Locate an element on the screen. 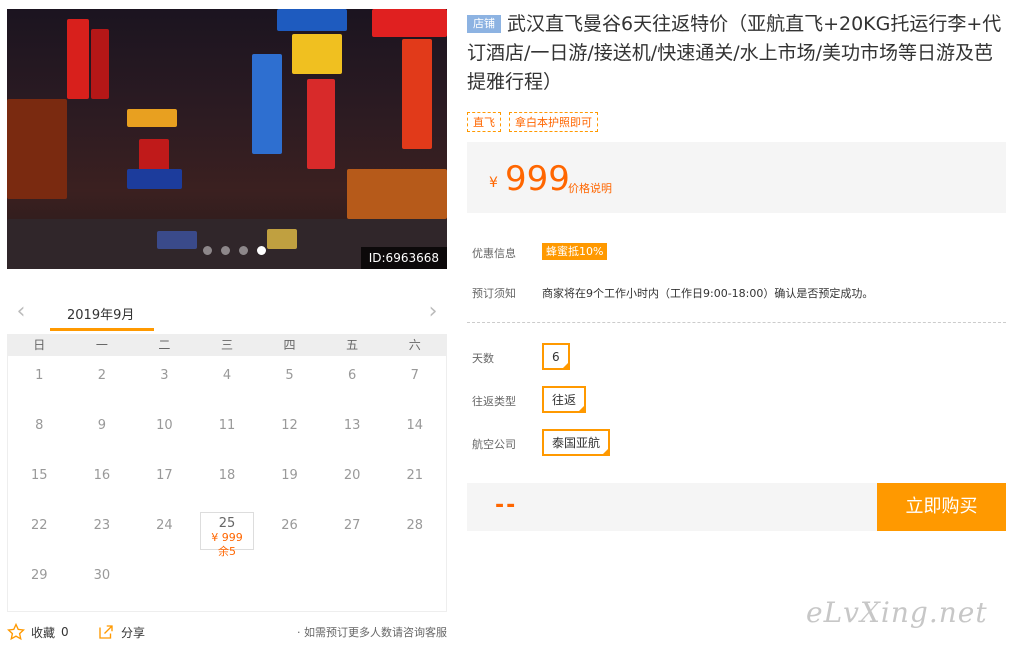 This screenshot has height=648, width=1011. share-button: 分享 is located at coordinates (121, 632).